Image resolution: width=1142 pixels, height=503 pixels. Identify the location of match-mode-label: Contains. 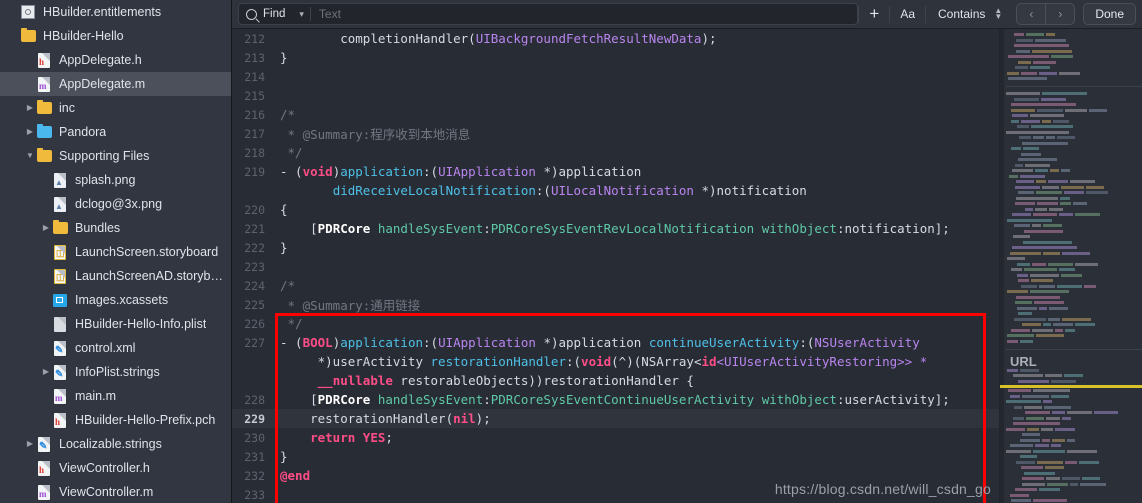
(962, 14).